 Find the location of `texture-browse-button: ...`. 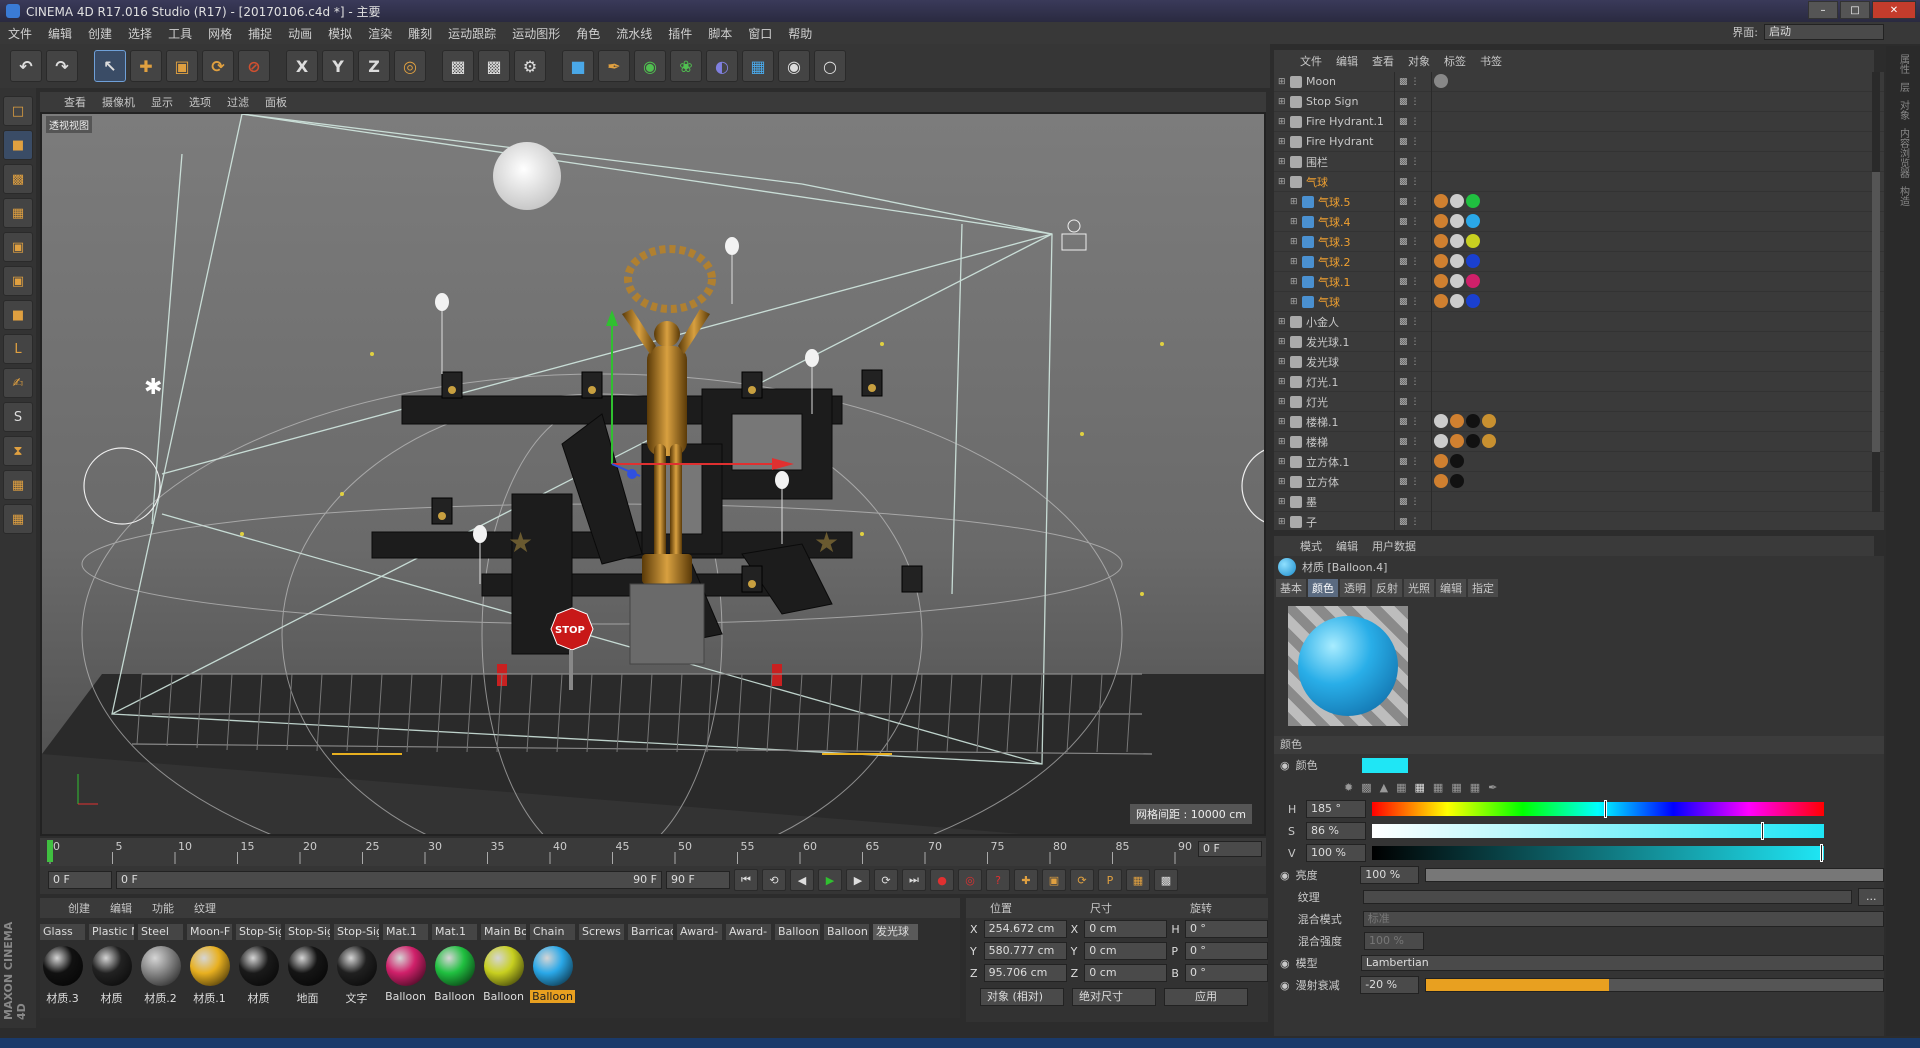

texture-browse-button: ... is located at coordinates (1871, 897).